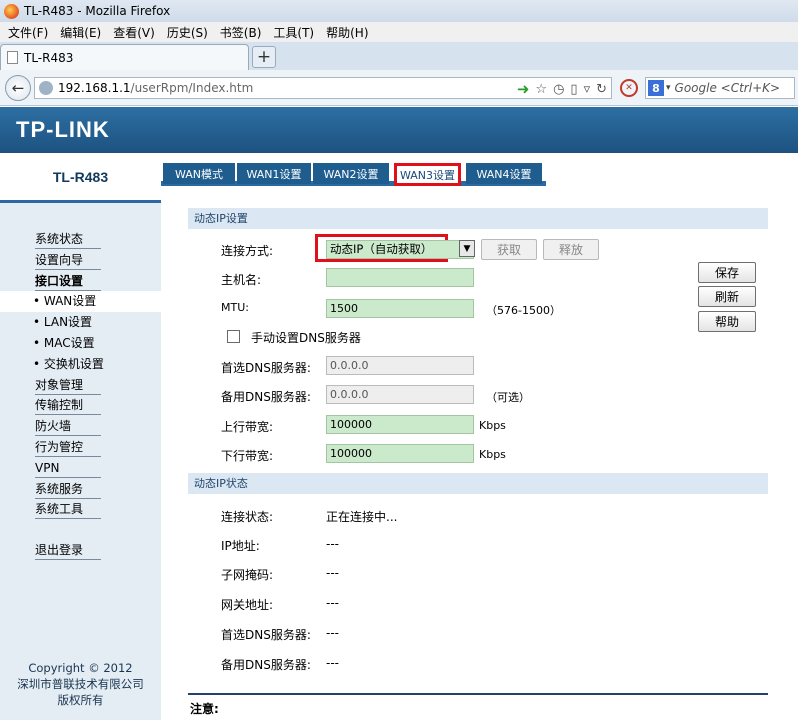 This screenshot has height=720, width=798. Describe the element at coordinates (400, 424) in the screenshot. I see `upstream-input: 100000` at that location.